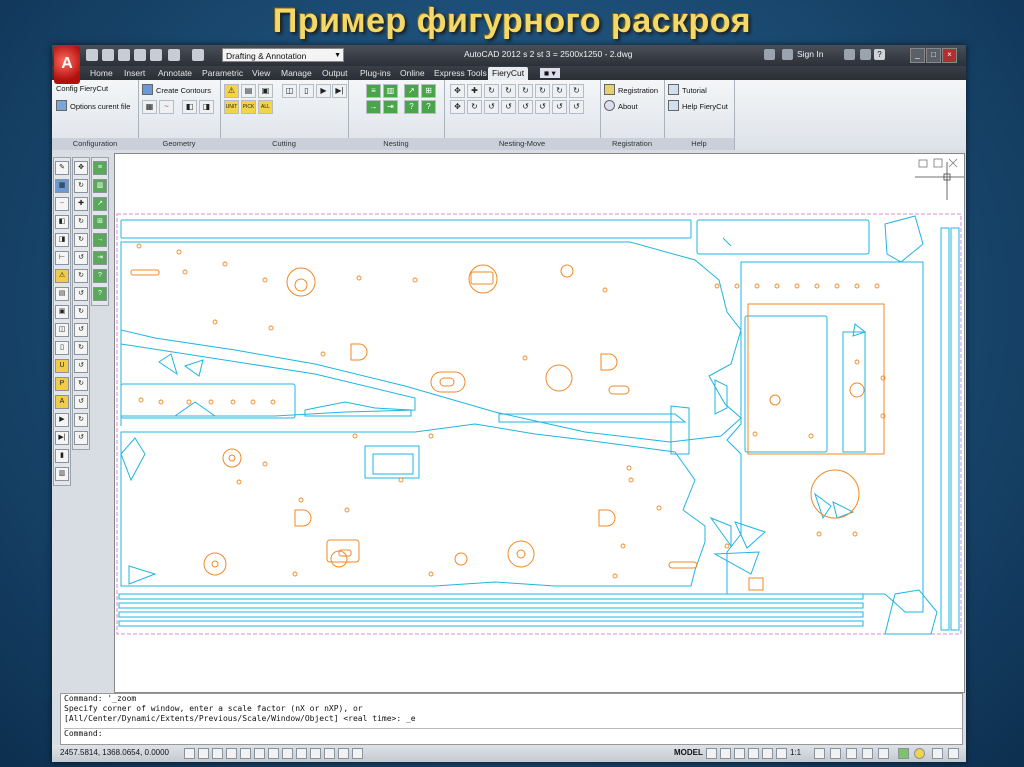  Describe the element at coordinates (767, 753) in the screenshot. I see `zoom-icon` at that location.